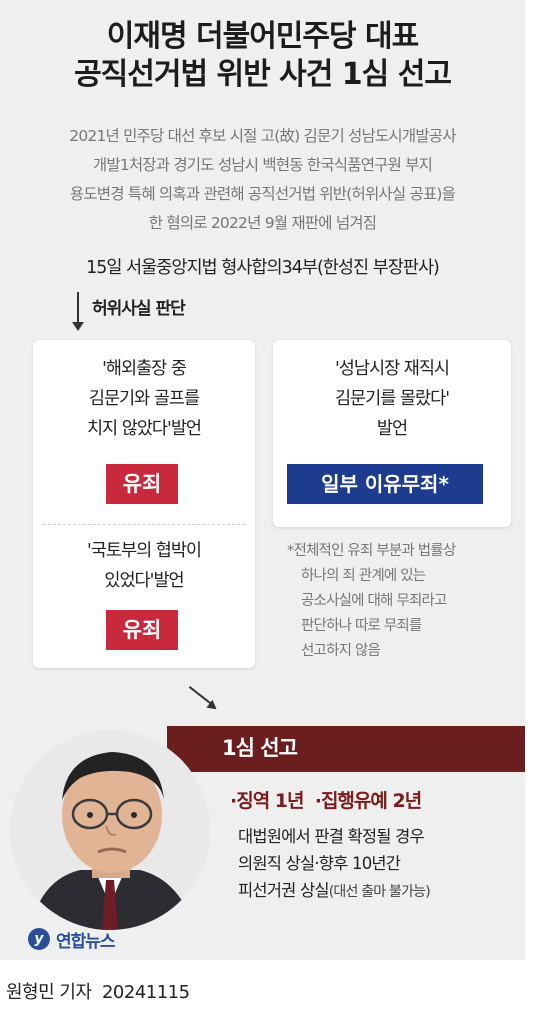 This screenshot has width=540, height=1015. I want to click on footnote-line: 판단하나 따로 무죄를, so click(361, 626).